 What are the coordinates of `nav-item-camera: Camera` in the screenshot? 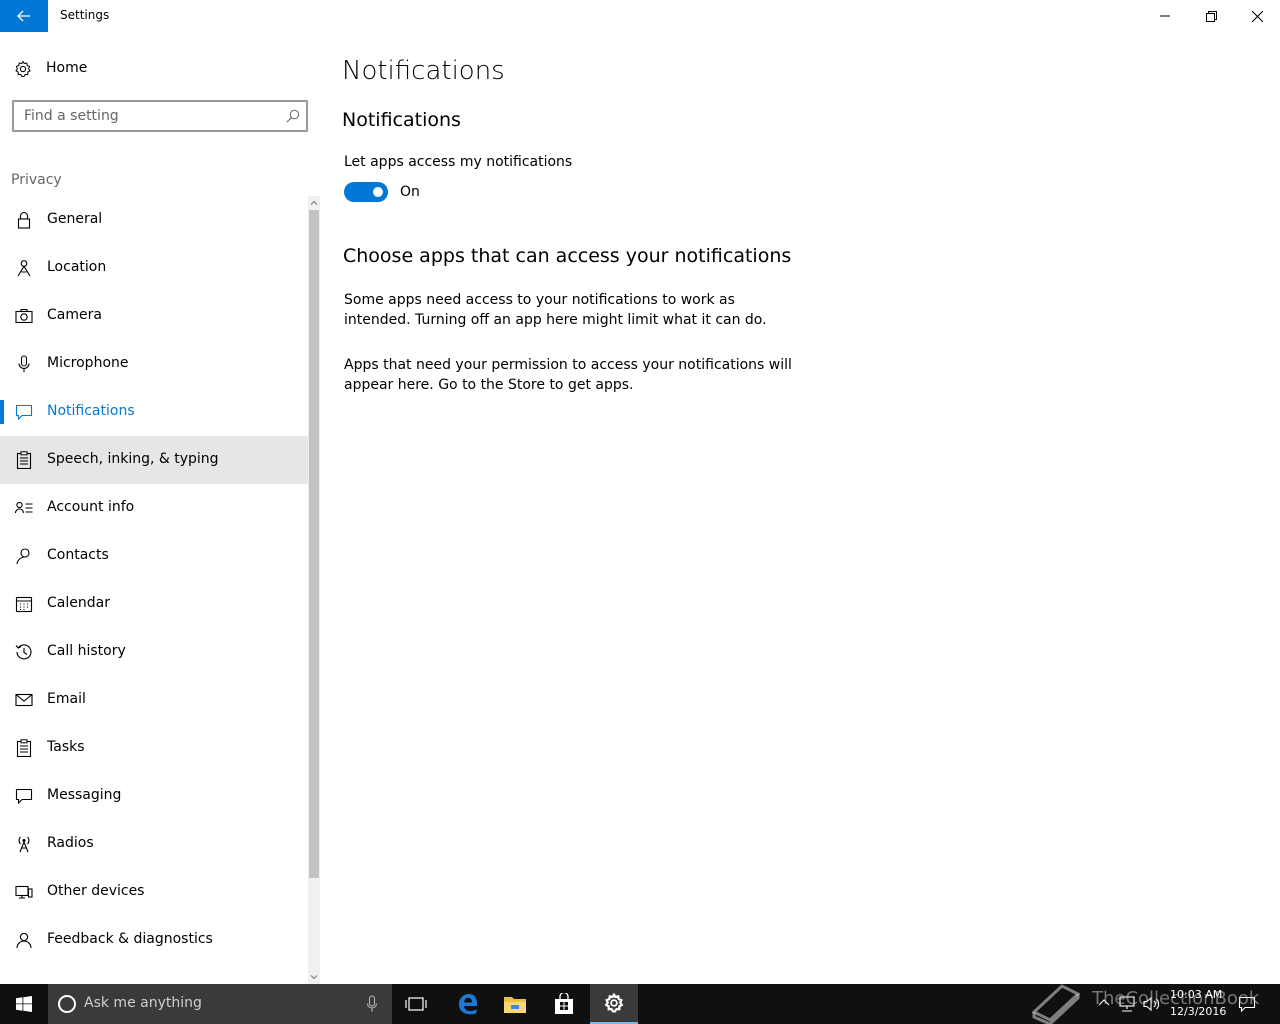 It's located at (154, 316).